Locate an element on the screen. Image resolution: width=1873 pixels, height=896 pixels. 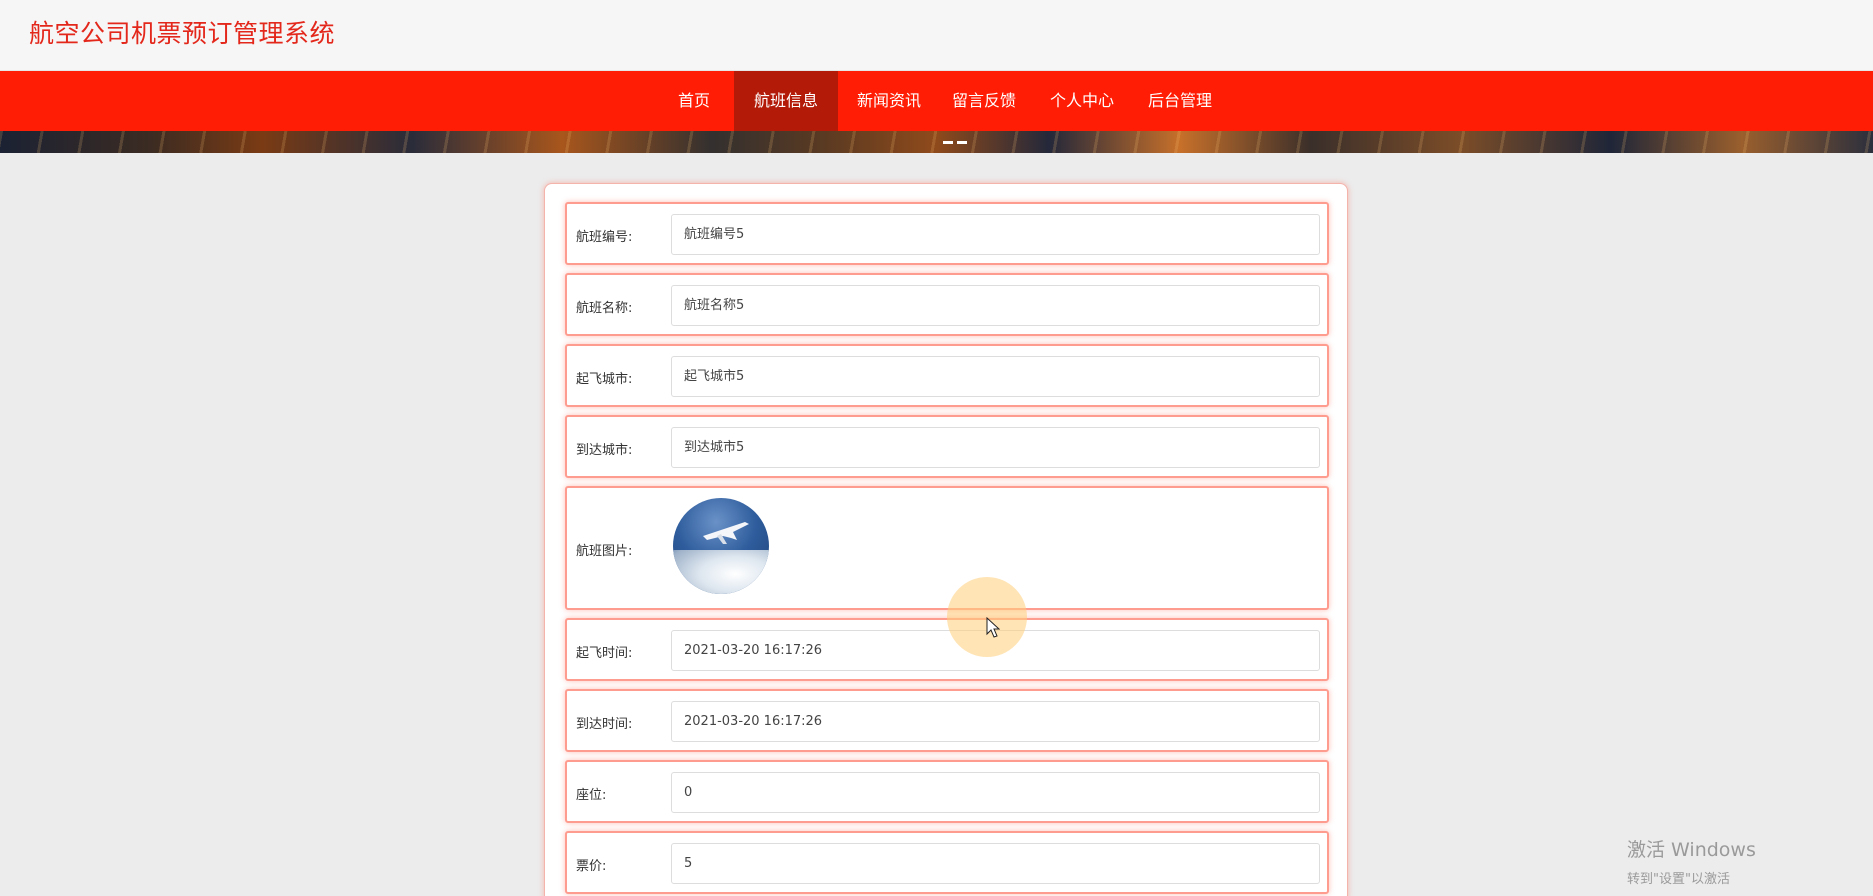
nav-item-news: 新闻资讯 is located at coordinates (889, 101).